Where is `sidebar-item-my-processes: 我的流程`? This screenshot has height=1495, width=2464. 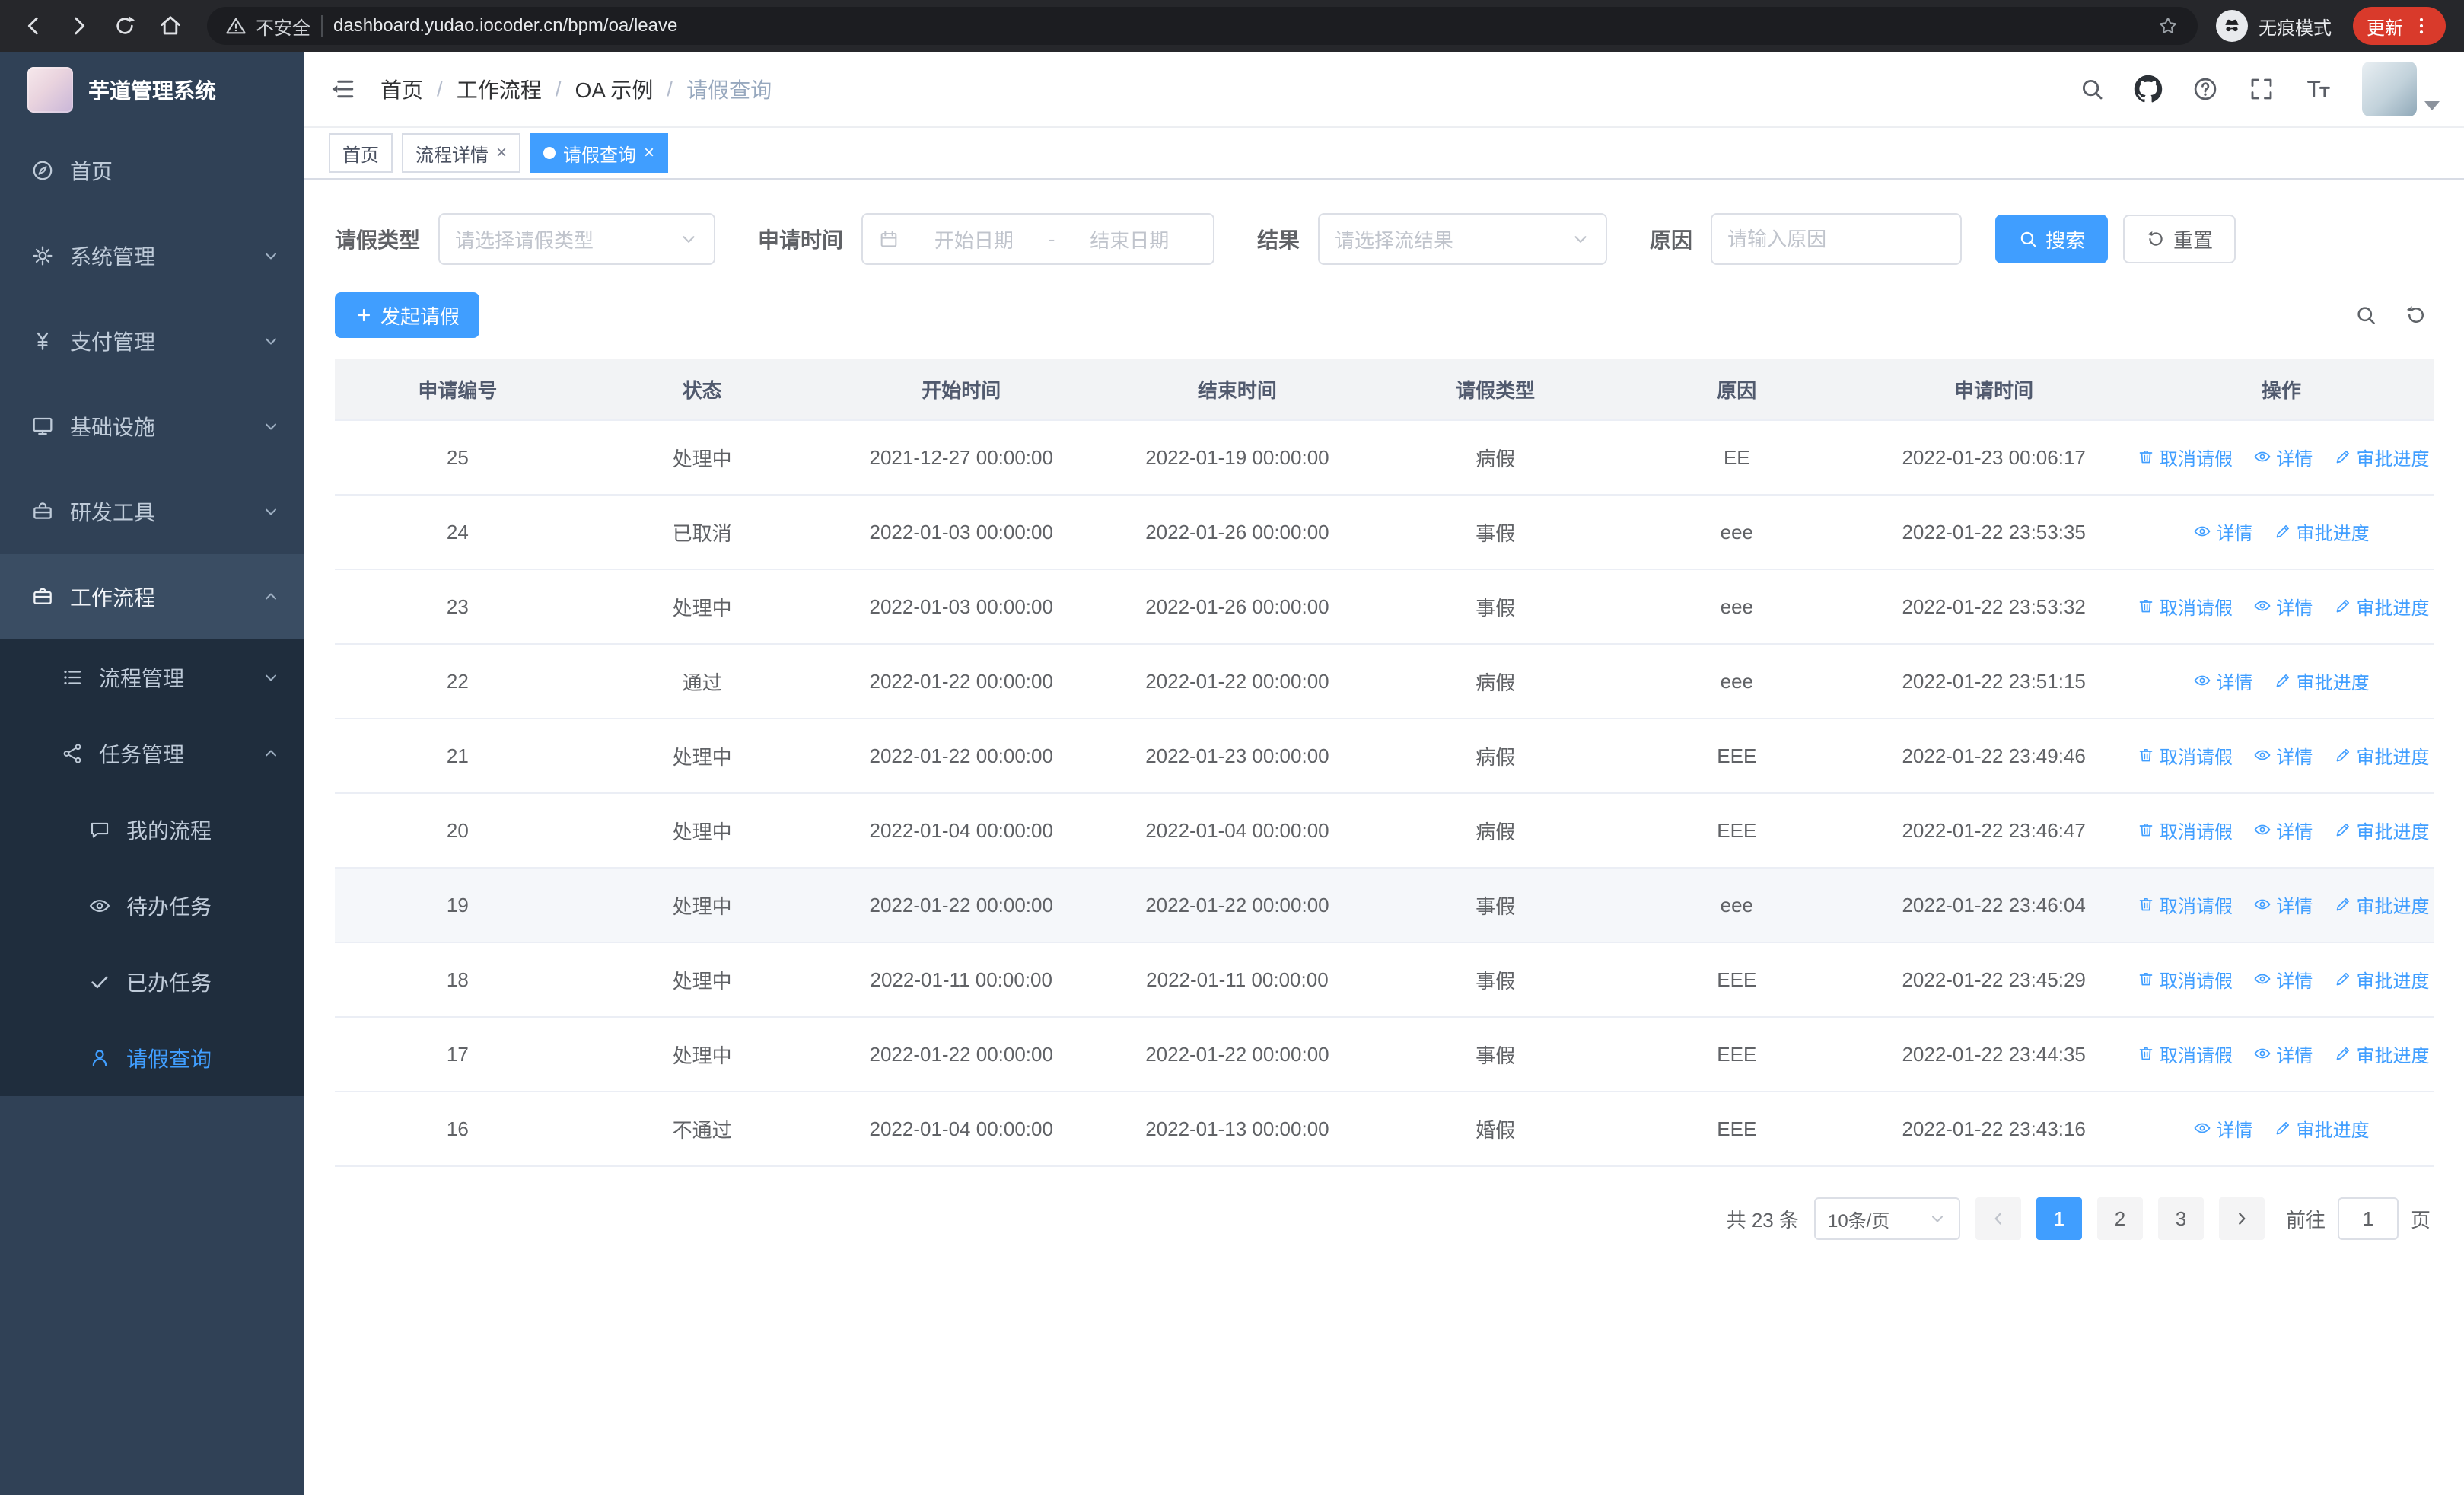
sidebar-item-my-processes: 我的流程 is located at coordinates (152, 830).